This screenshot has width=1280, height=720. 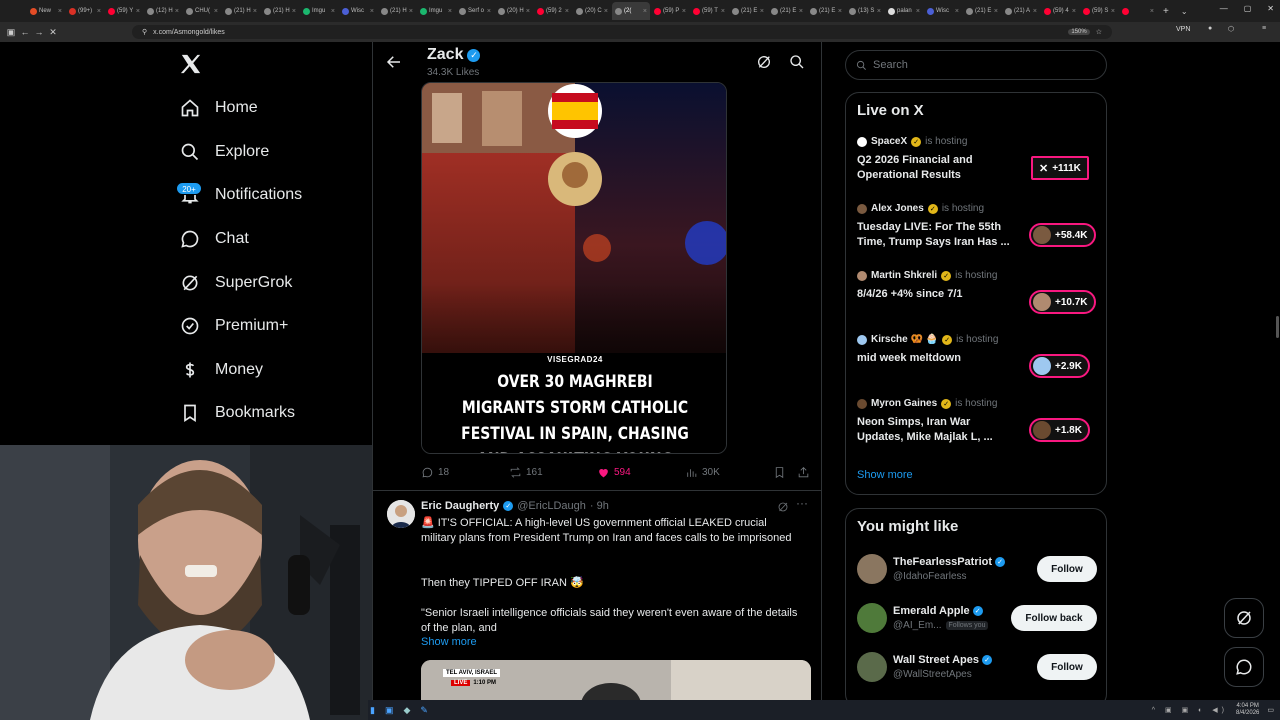 What do you see at coordinates (389, 710) in the screenshot?
I see `taskbar-app-icon: ▣` at bounding box center [389, 710].